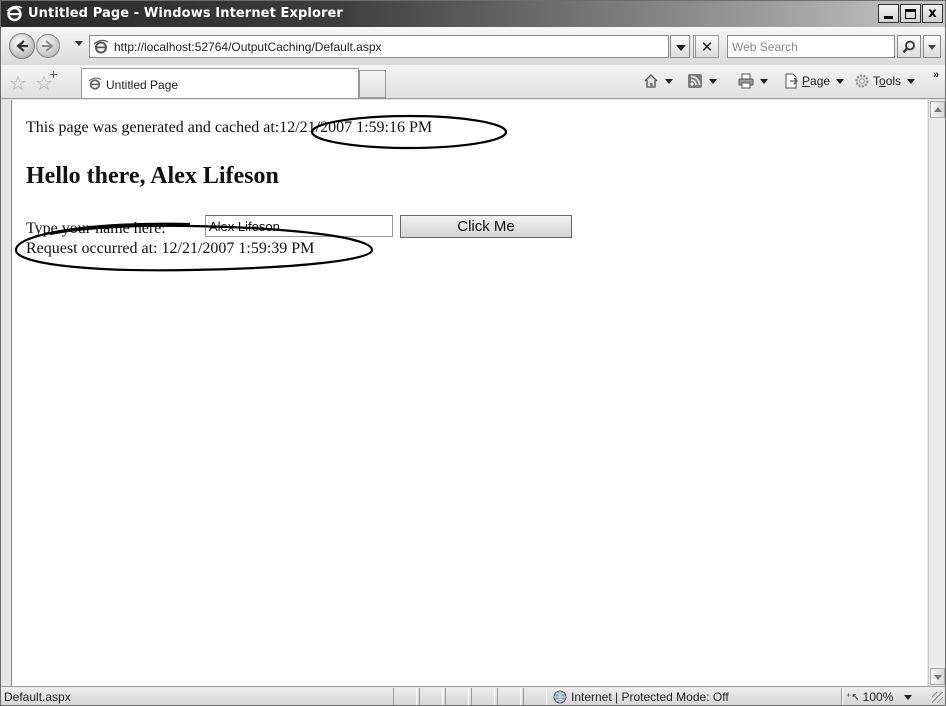 Image resolution: width=946 pixels, height=706 pixels. I want to click on stop-button: ✕, so click(707, 46).